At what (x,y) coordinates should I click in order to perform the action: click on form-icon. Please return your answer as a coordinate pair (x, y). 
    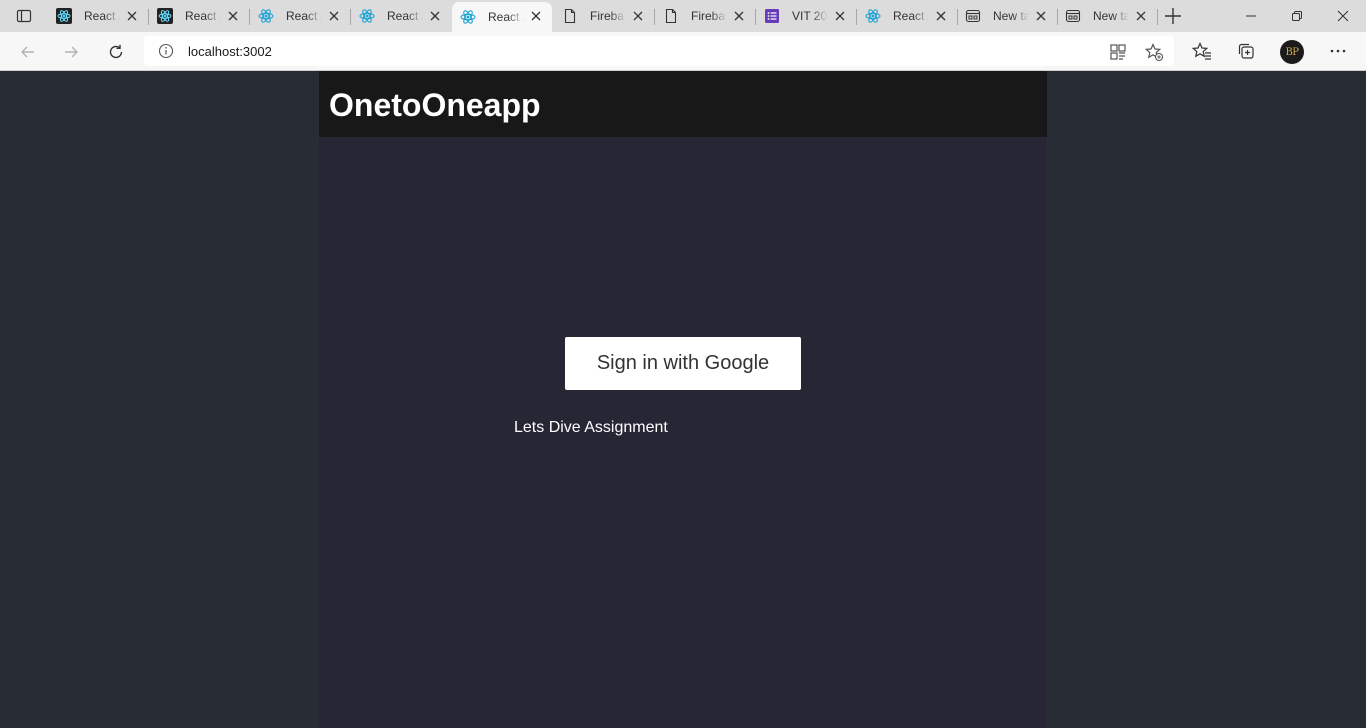
    Looking at the image, I should click on (772, 16).